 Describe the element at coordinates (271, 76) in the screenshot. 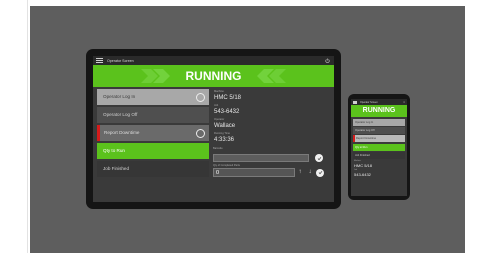

I see `chevron-right-icon` at that location.